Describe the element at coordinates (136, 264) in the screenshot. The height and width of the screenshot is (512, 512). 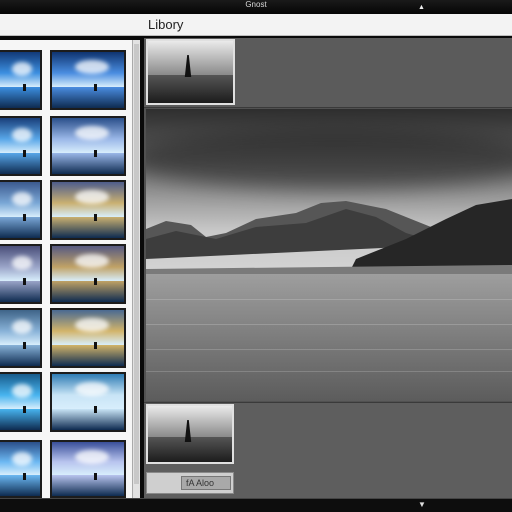
I see `scrollbar-thumb` at that location.